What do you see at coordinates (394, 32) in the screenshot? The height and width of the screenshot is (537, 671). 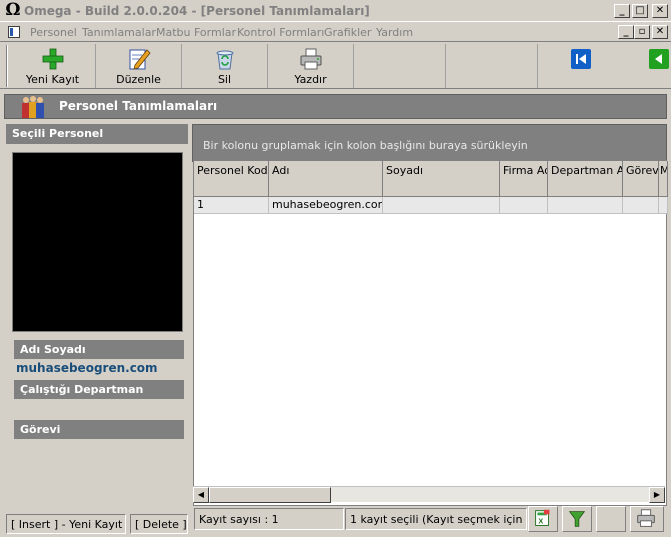 I see `menu-yardim: Yardım` at bounding box center [394, 32].